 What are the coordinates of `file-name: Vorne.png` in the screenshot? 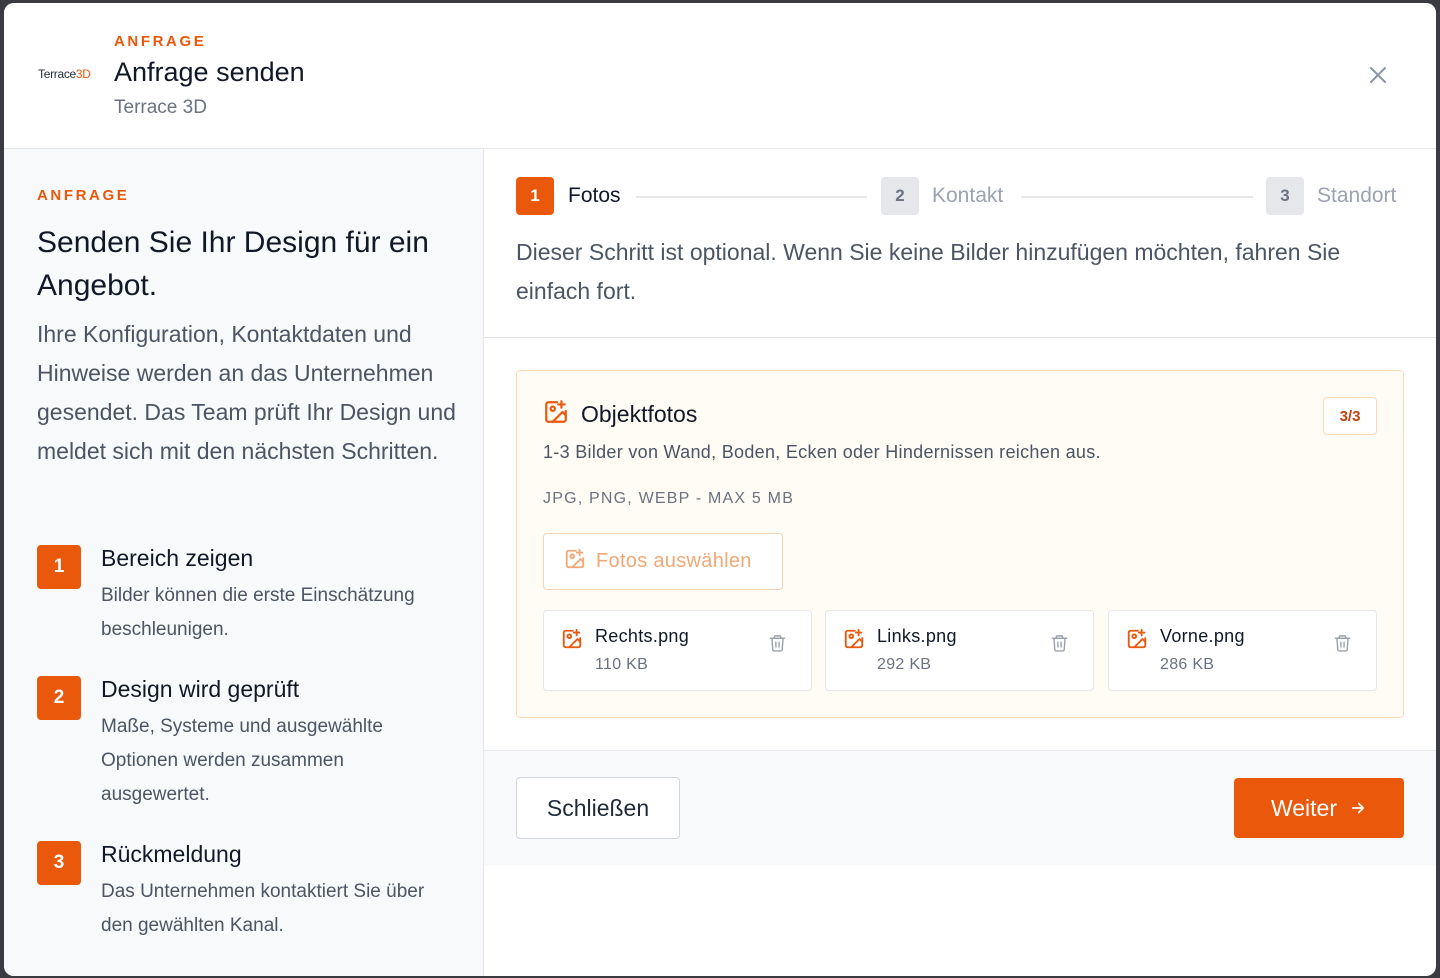 It's located at (1202, 636).